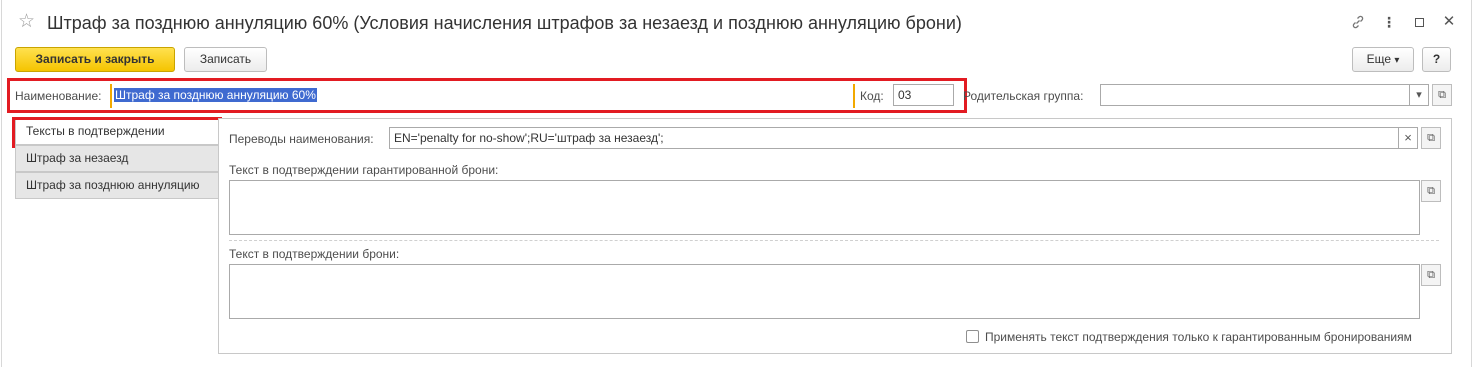 This screenshot has height=367, width=1473. What do you see at coordinates (1419, 95) in the screenshot?
I see `parent-group-dropdown-icon: ▾` at bounding box center [1419, 95].